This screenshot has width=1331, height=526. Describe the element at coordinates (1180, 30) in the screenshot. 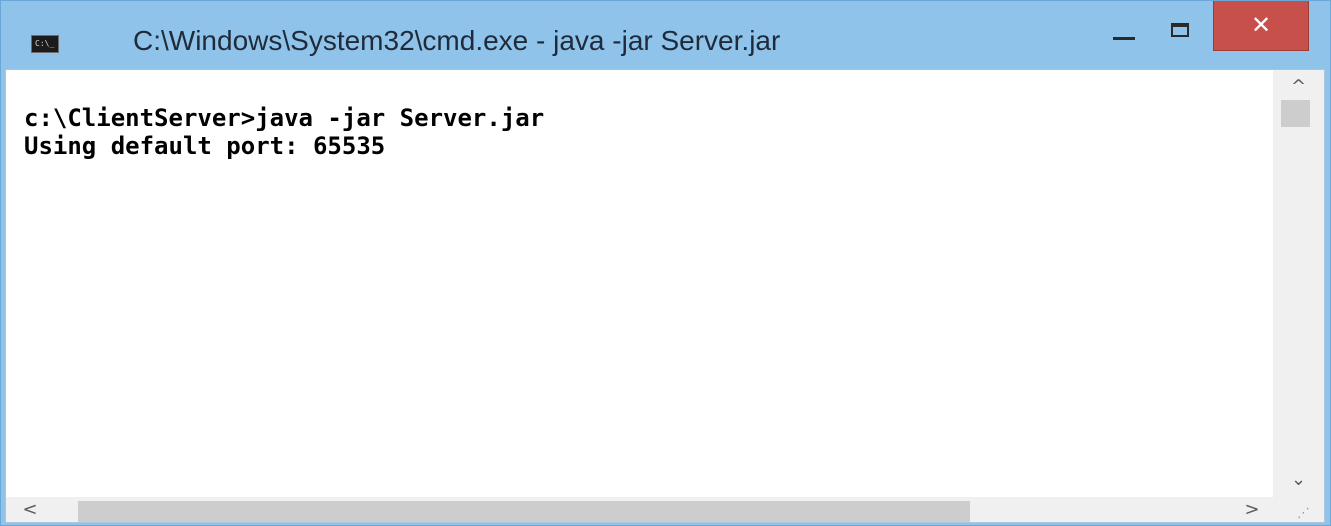

I see `maximize-icon` at that location.